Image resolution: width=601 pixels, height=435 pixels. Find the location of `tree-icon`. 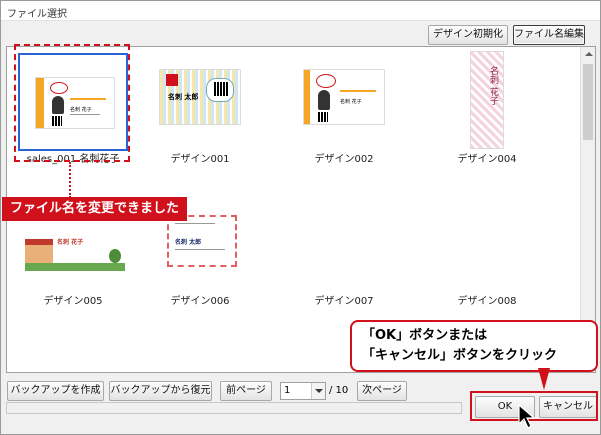

tree-icon is located at coordinates (115, 256).